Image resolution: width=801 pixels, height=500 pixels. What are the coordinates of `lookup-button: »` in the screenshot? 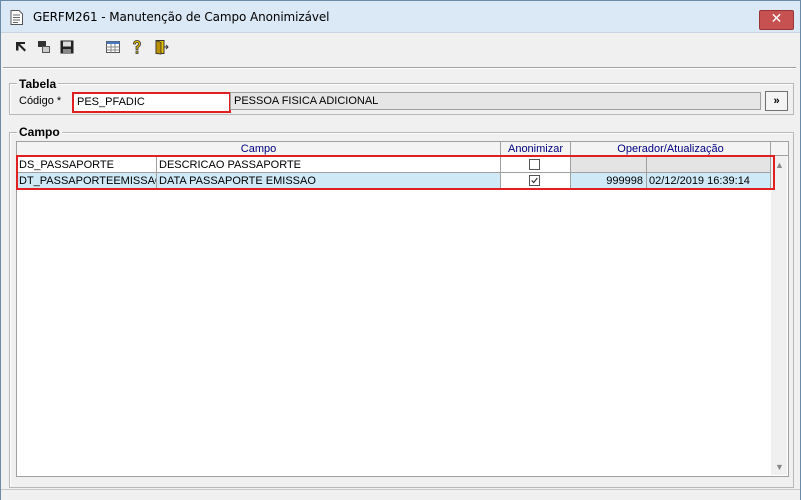 It's located at (776, 101).